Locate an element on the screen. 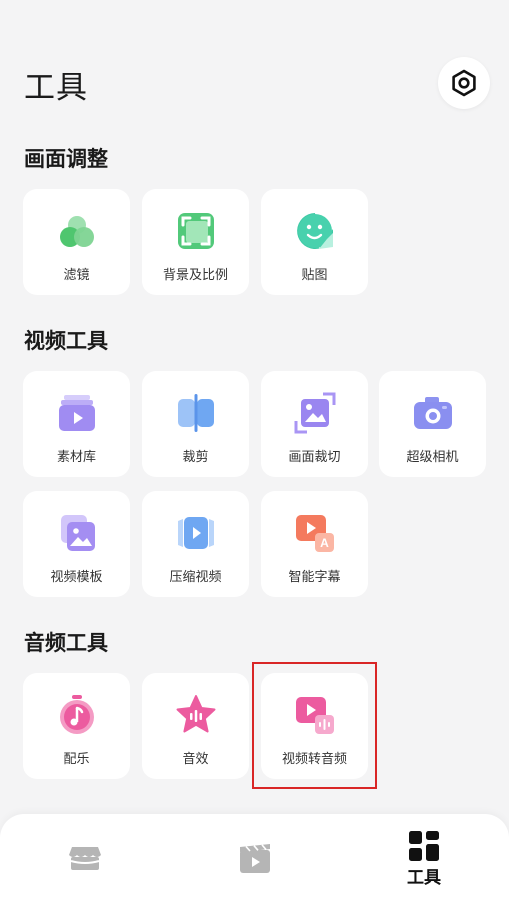 The height and width of the screenshot is (905, 509). nav-label-tools: 工具 is located at coordinates (424, 878).